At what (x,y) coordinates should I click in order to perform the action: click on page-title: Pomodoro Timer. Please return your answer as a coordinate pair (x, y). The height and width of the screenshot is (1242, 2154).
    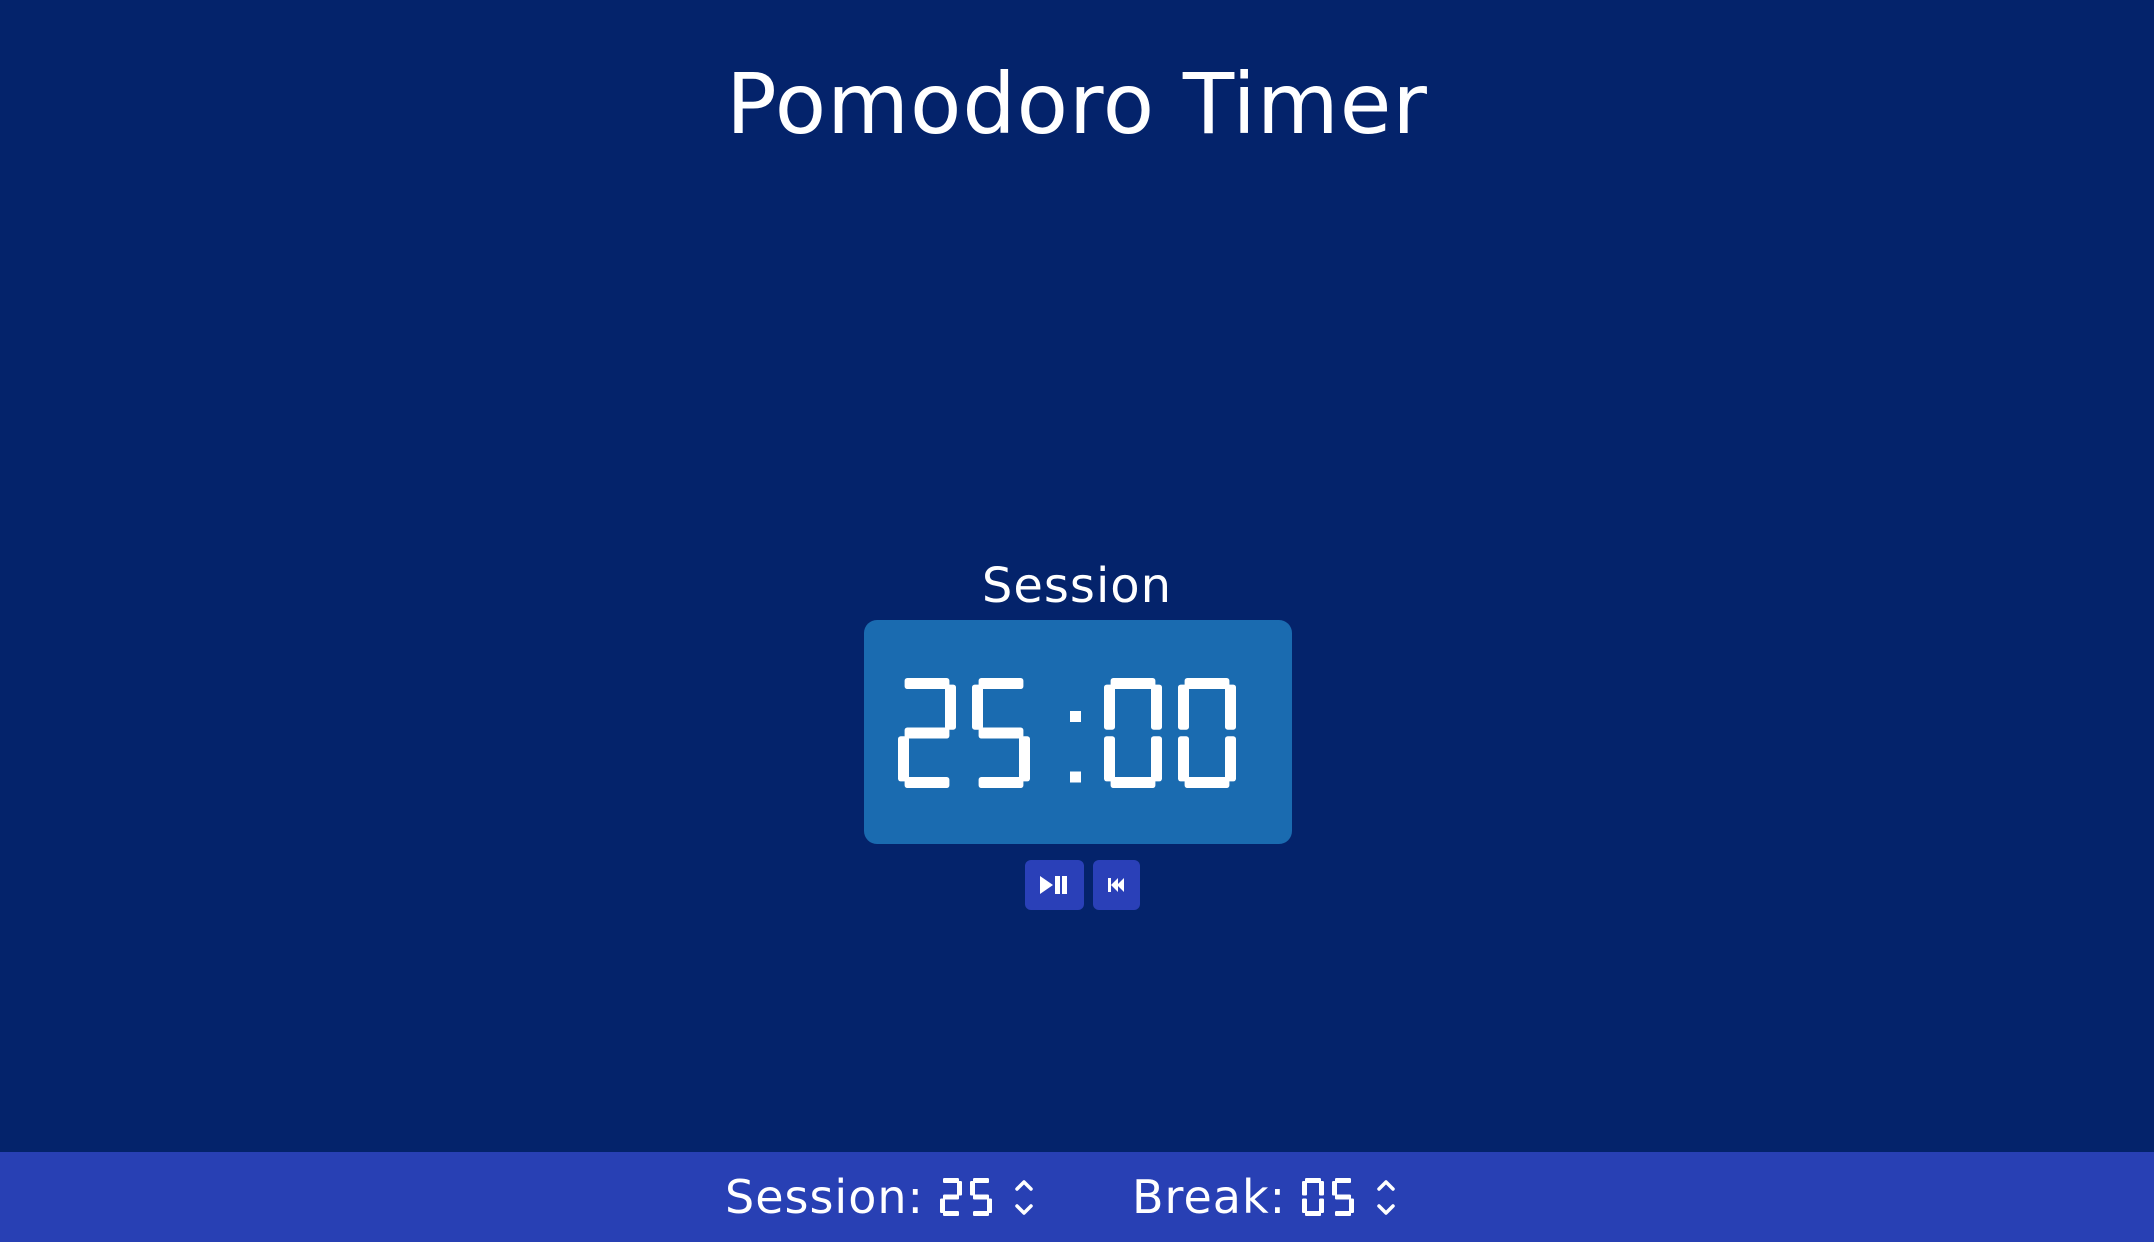
    Looking at the image, I should click on (1077, 104).